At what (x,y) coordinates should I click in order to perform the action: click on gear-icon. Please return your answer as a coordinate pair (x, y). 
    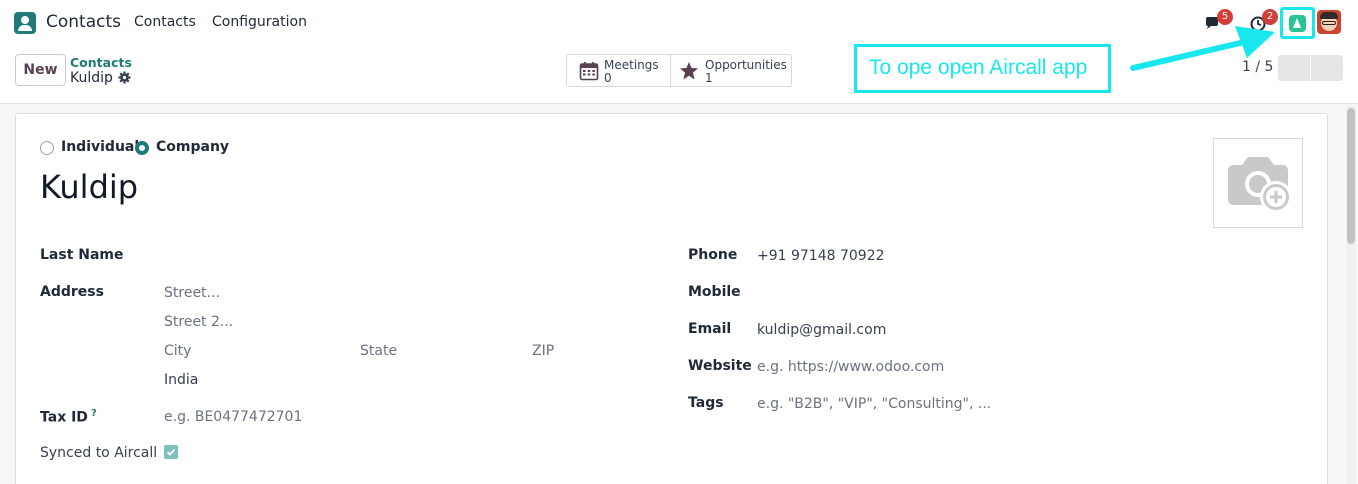
    Looking at the image, I should click on (124, 77).